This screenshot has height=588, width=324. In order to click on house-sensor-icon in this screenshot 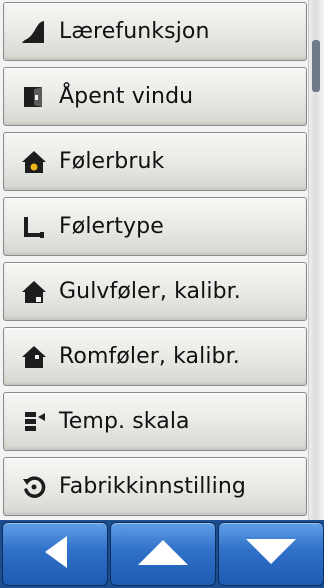, I will do `click(34, 162)`.